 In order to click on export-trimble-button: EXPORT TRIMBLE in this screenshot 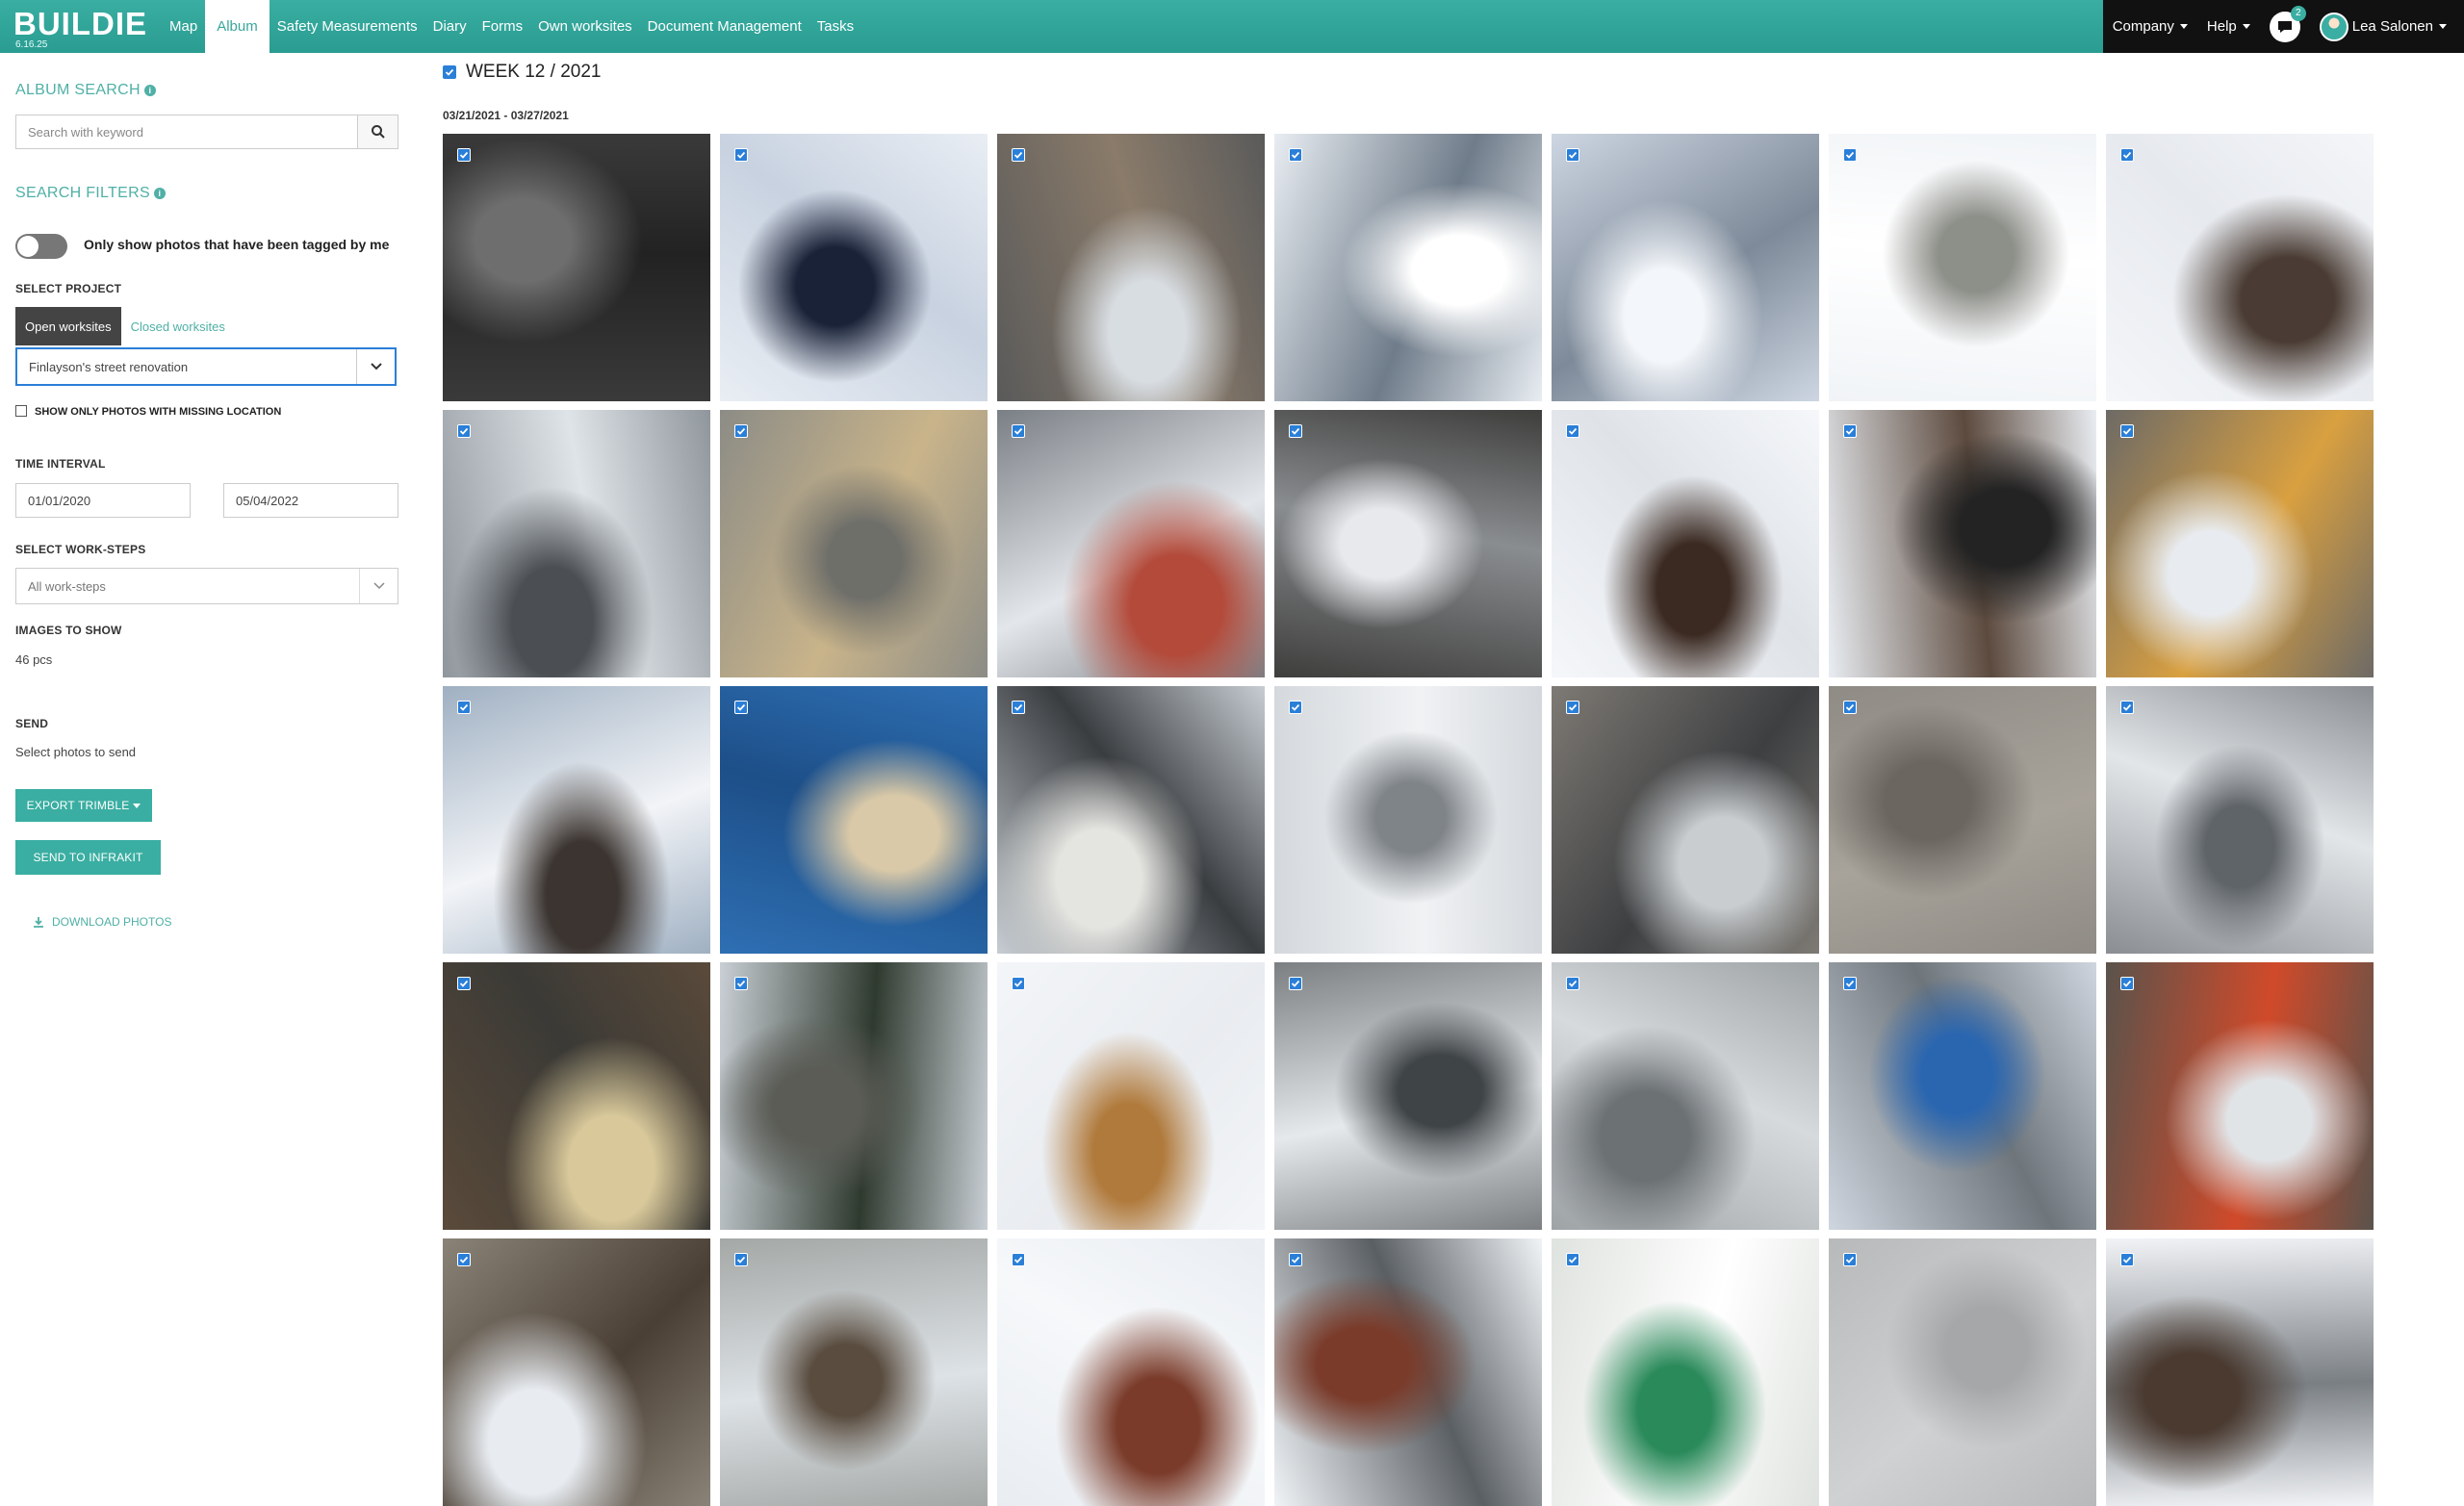, I will do `click(83, 805)`.